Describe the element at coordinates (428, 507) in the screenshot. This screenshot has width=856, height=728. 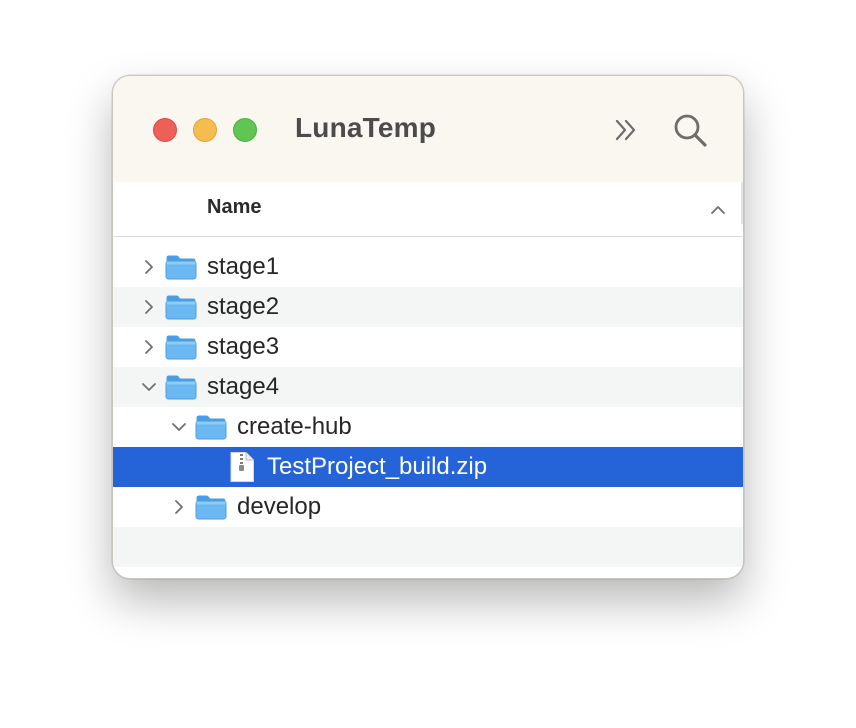
I see `folder-row: develop` at that location.